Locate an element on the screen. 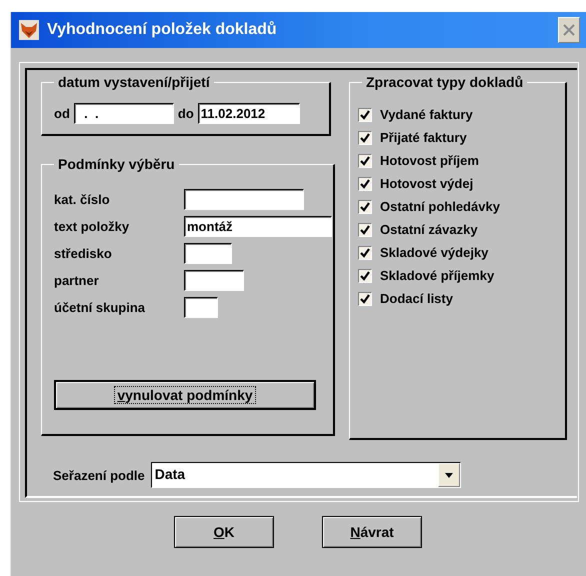 This screenshot has height=576, width=586. checkbox-label: Skladové příjemky is located at coordinates (437, 275).